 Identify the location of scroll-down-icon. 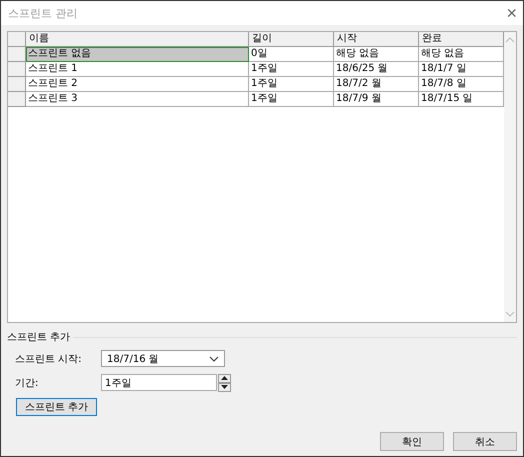
(510, 314).